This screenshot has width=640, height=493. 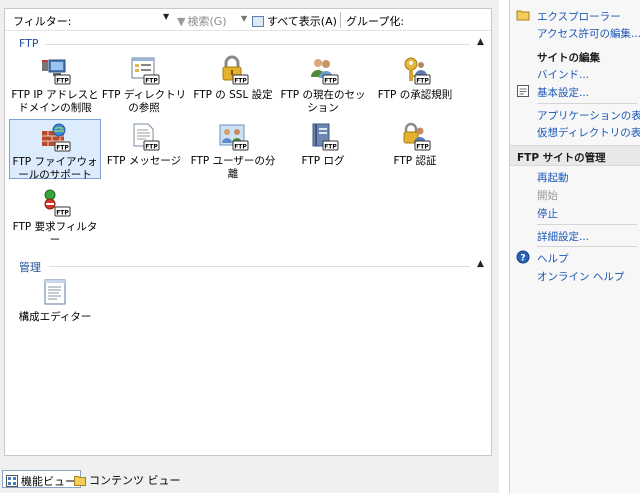 What do you see at coordinates (235, 70) in the screenshot?
I see `ssl-lock-icon: FTP` at bounding box center [235, 70].